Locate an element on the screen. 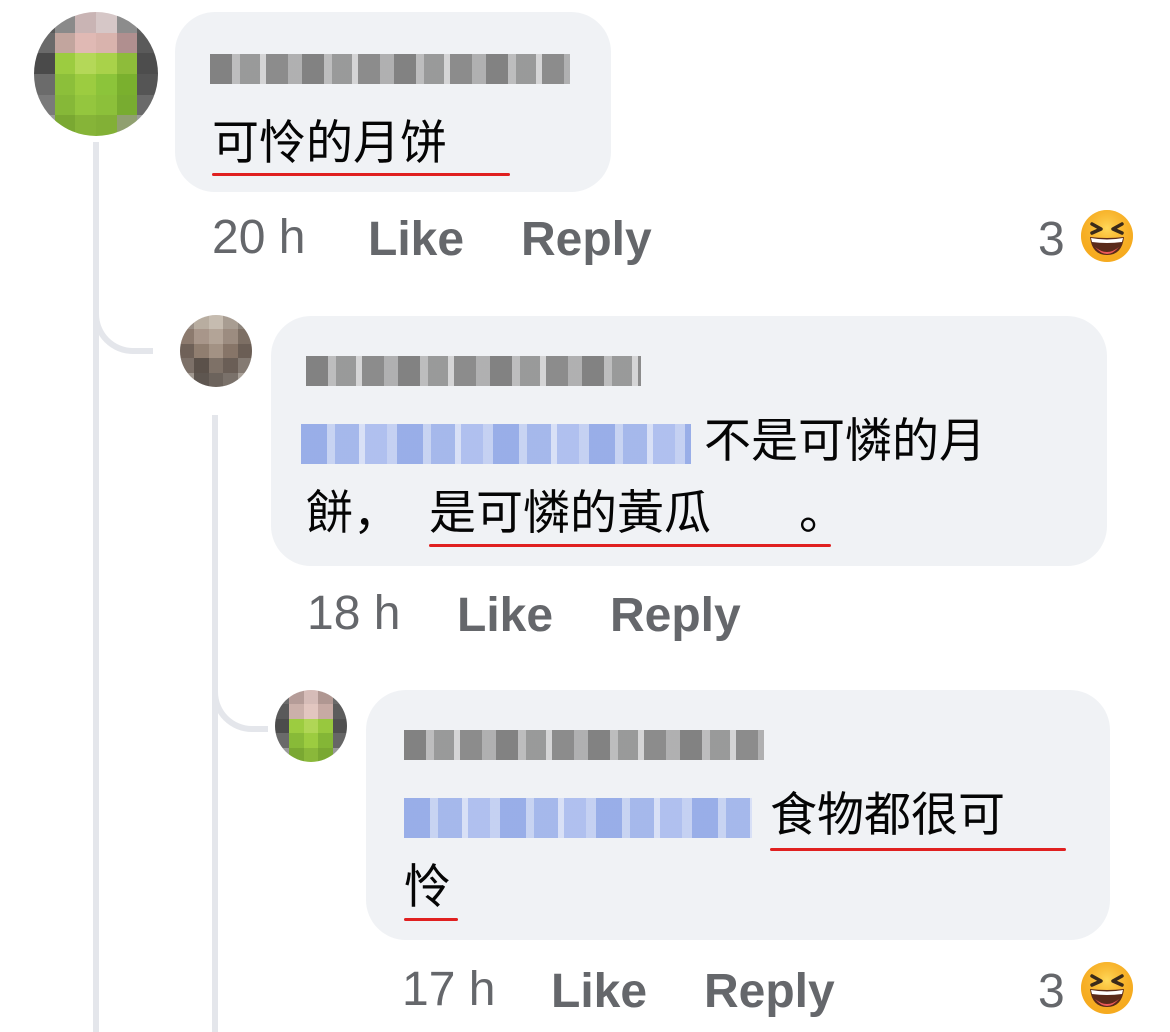  comment-text-line-1: 不是可憐的月 is located at coordinates (845, 441).